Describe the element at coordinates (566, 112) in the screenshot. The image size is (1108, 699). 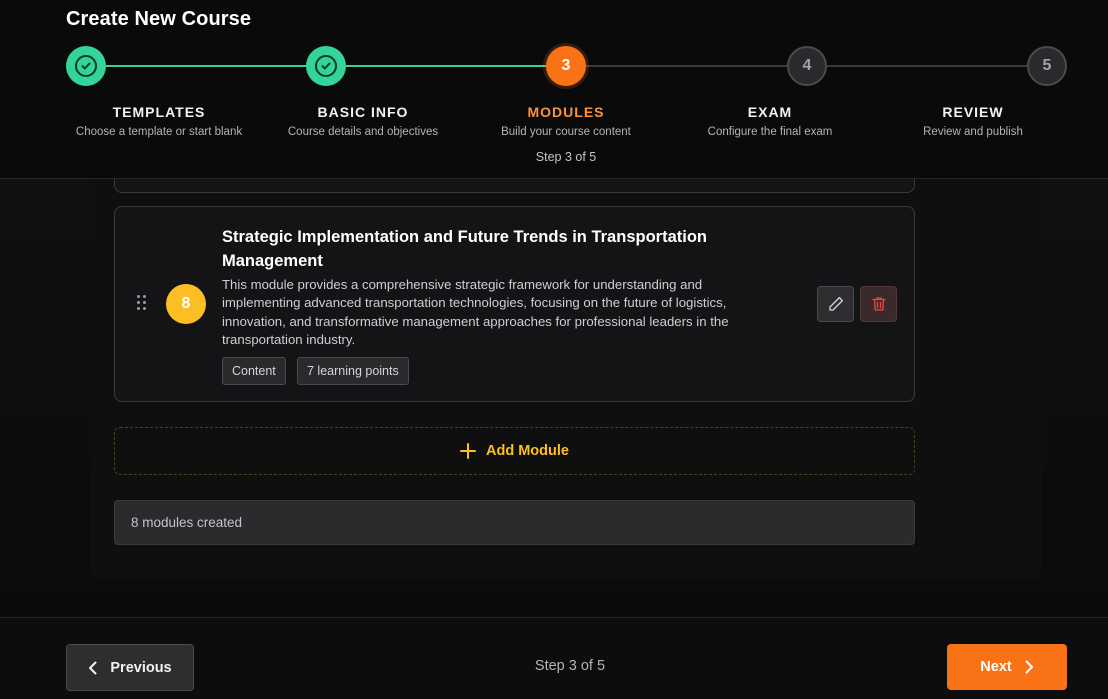
I see `step-3-label: MODULES` at that location.